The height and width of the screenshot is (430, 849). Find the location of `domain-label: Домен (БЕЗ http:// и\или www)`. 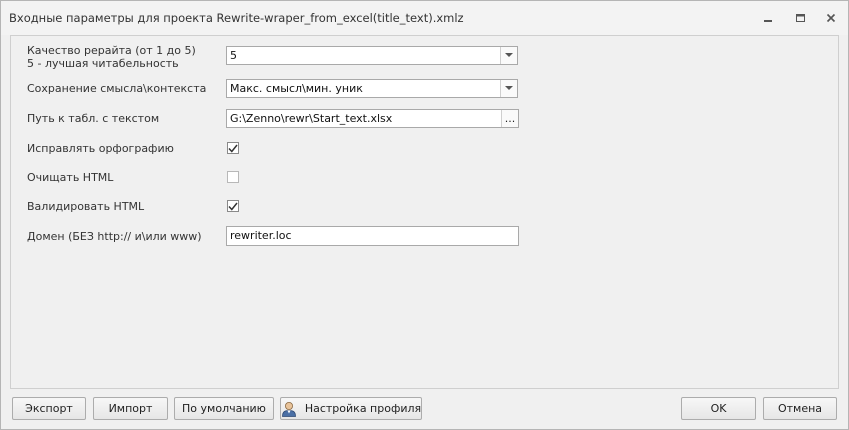

domain-label: Домен (БЕЗ http:// и\или www) is located at coordinates (114, 236).